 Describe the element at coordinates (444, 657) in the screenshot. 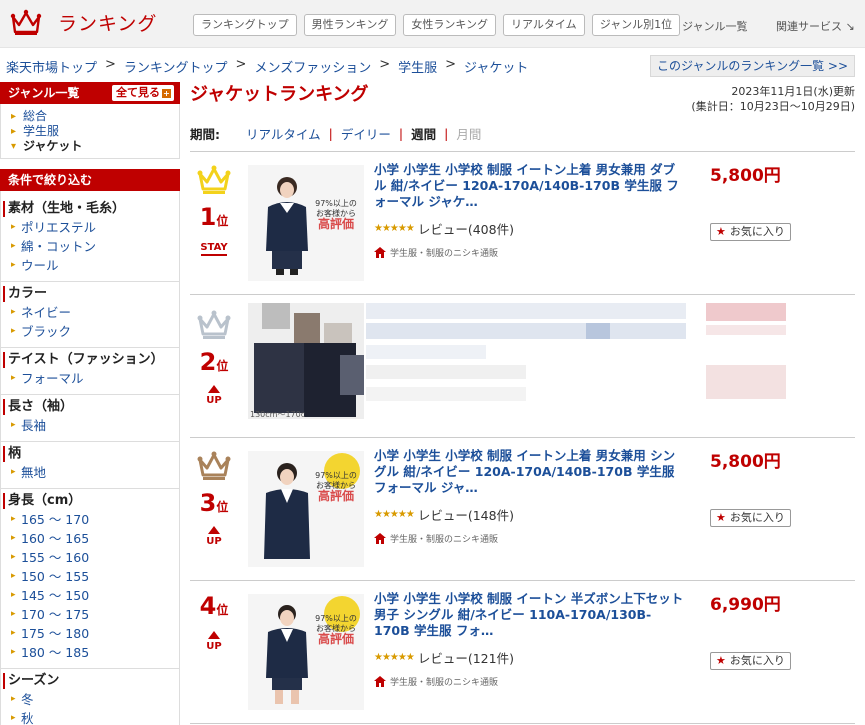

I see `review-summary: ★★★★★ レビュー(121件)` at that location.